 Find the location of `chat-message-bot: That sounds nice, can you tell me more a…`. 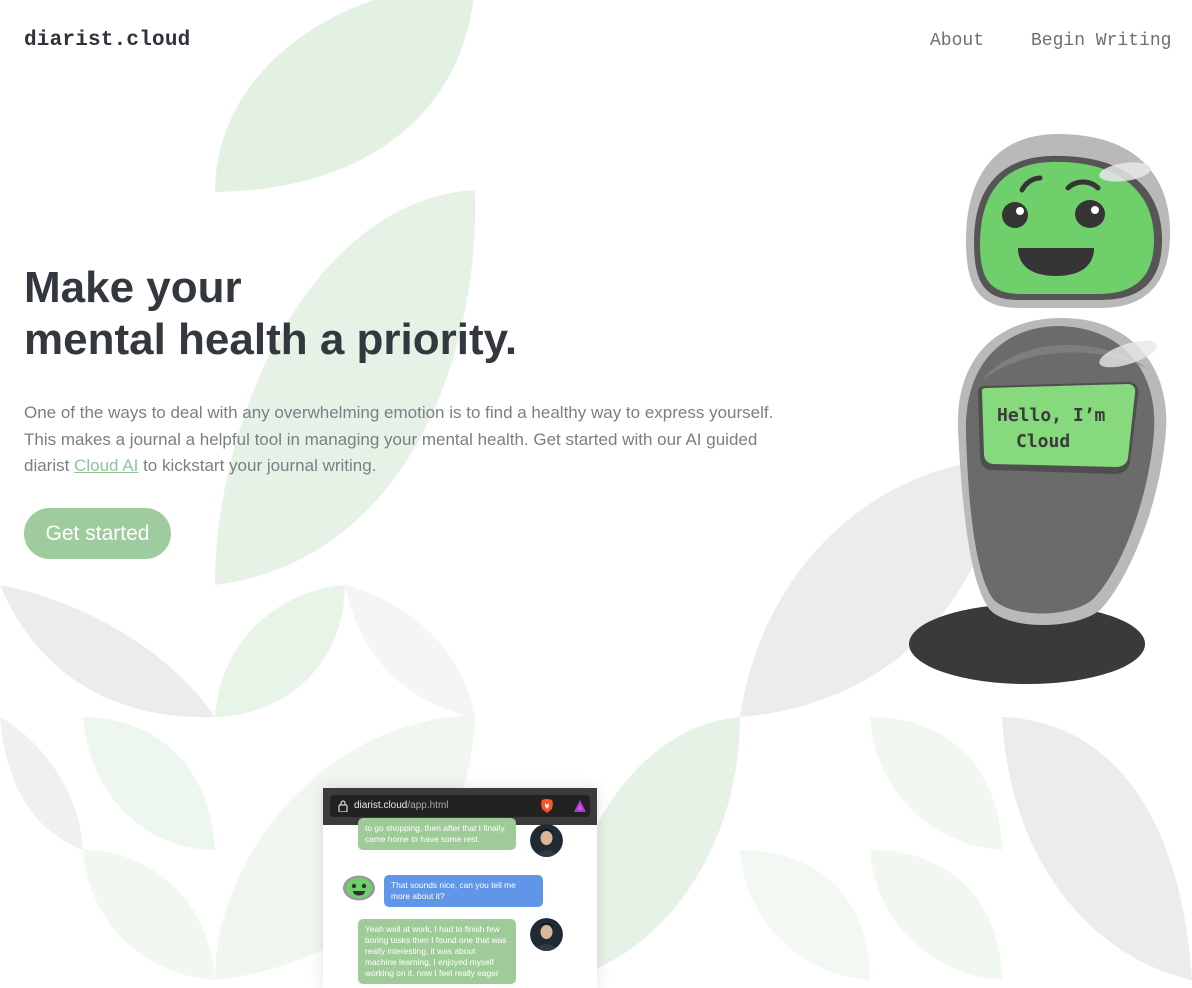

chat-message-bot: That sounds nice, can you tell me more a… is located at coordinates (463, 891).